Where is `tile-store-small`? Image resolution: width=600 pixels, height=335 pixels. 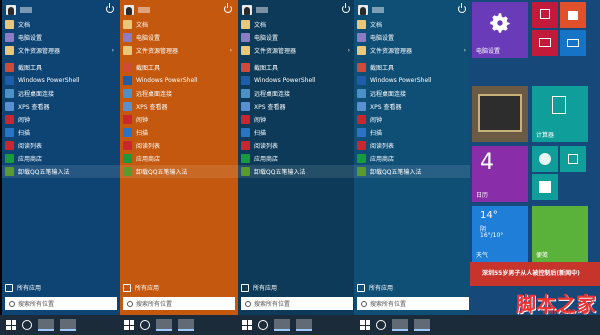
tile-store-small is located at coordinates (545, 15).